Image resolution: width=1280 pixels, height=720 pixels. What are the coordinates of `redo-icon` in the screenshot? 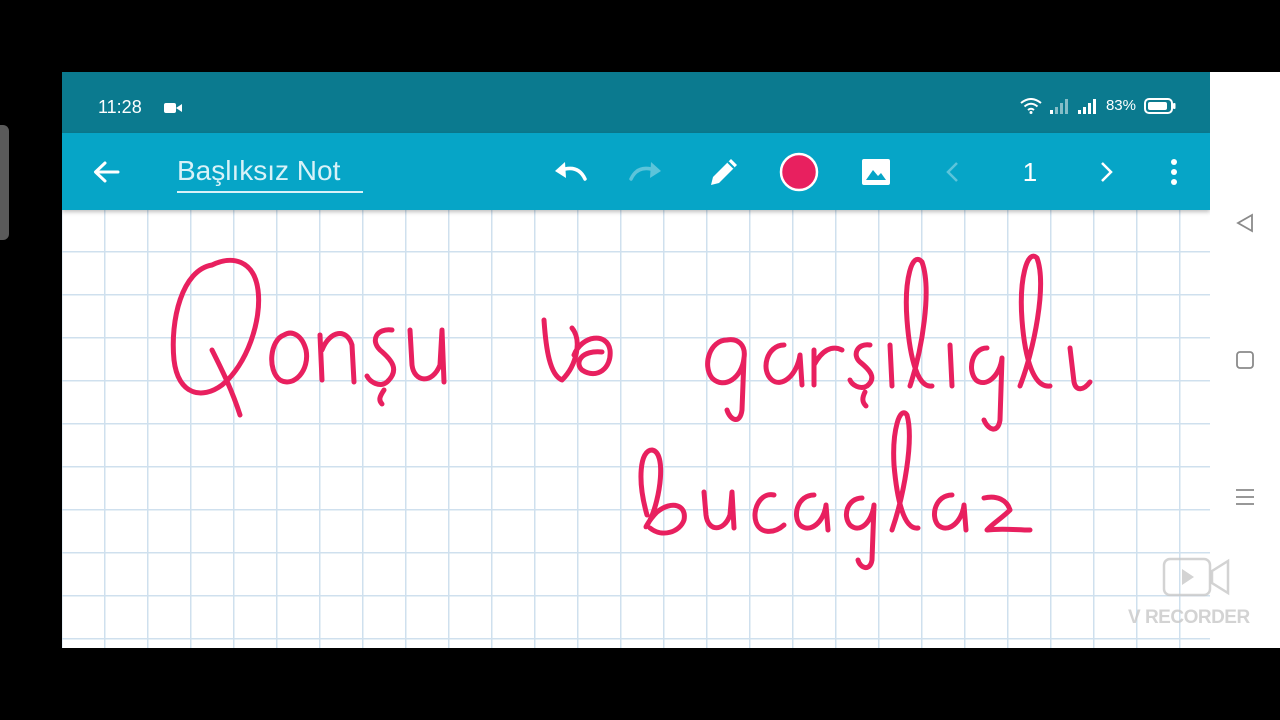 It's located at (645, 171).